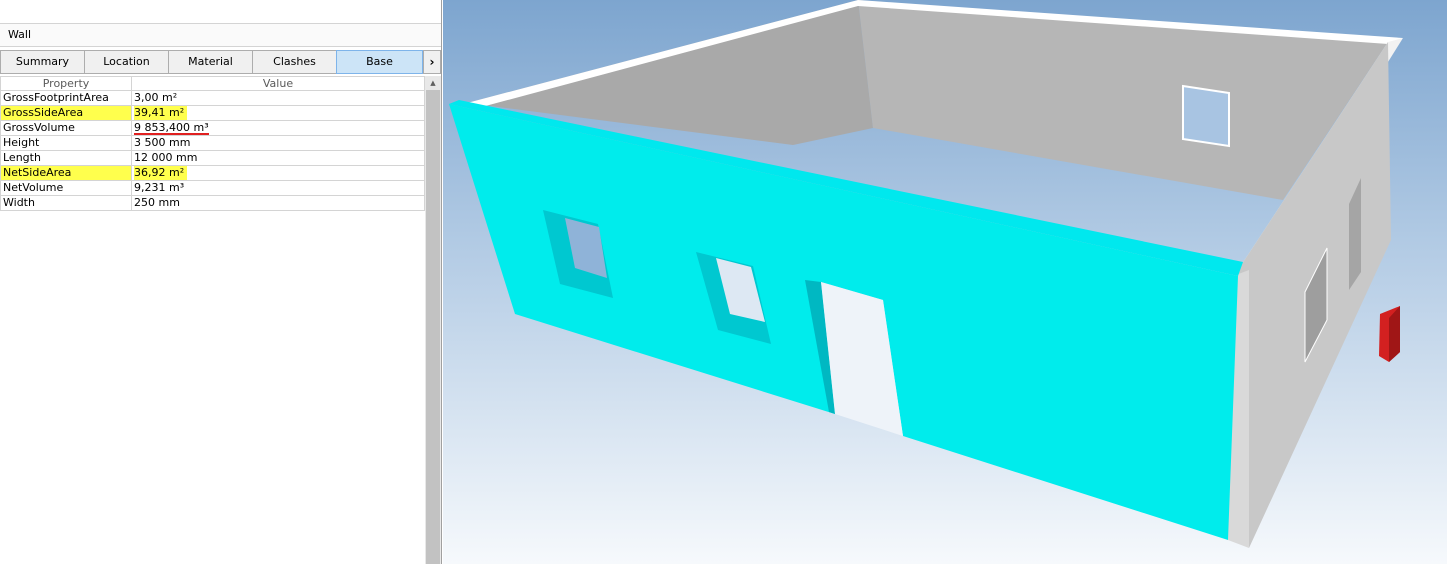 This screenshot has height=567, width=1447. Describe the element at coordinates (20, 34) in the screenshot. I see `element-type-title: Wall` at that location.